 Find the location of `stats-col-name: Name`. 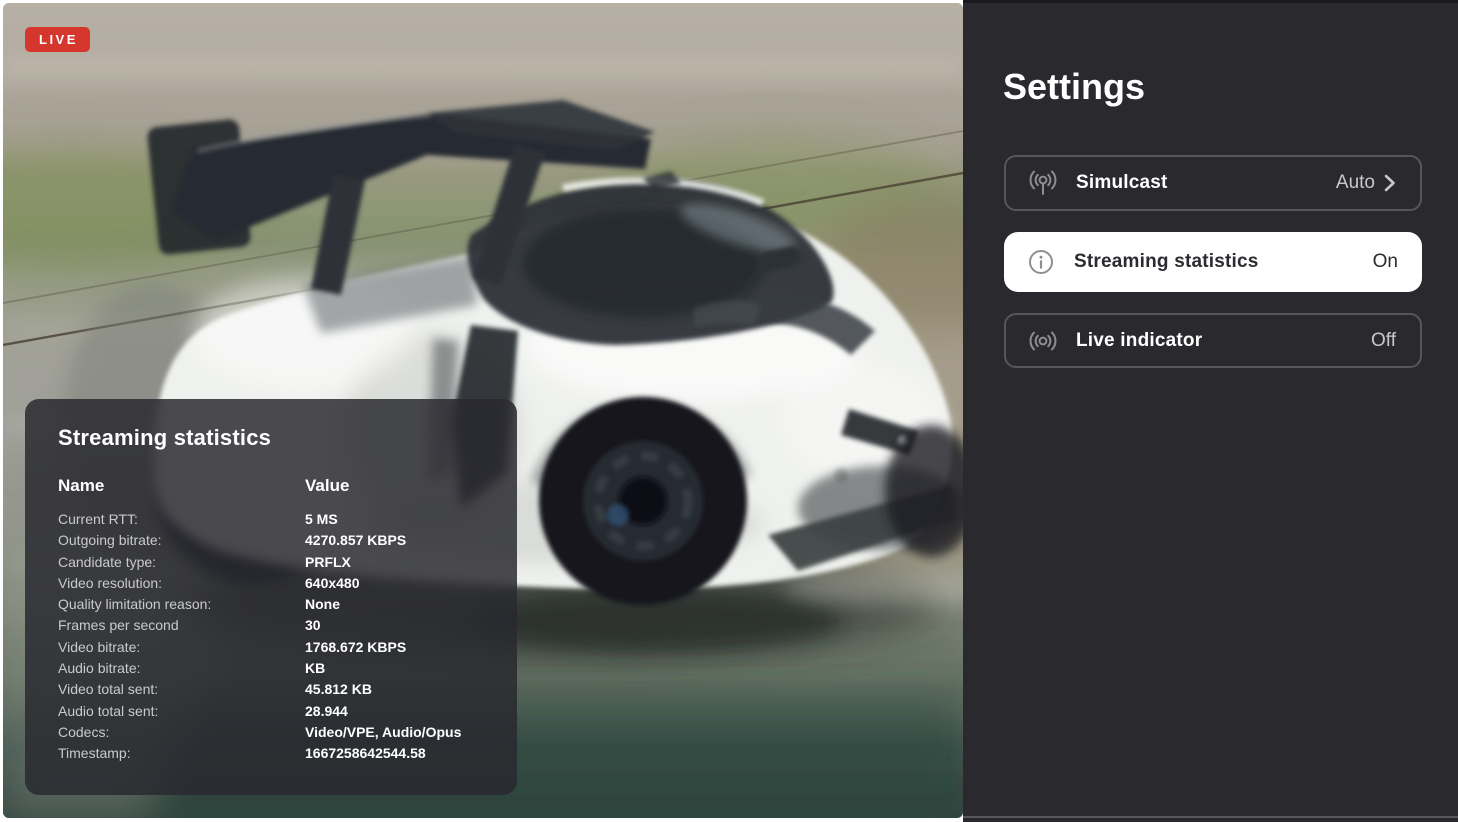

stats-col-name: Name is located at coordinates (81, 485).